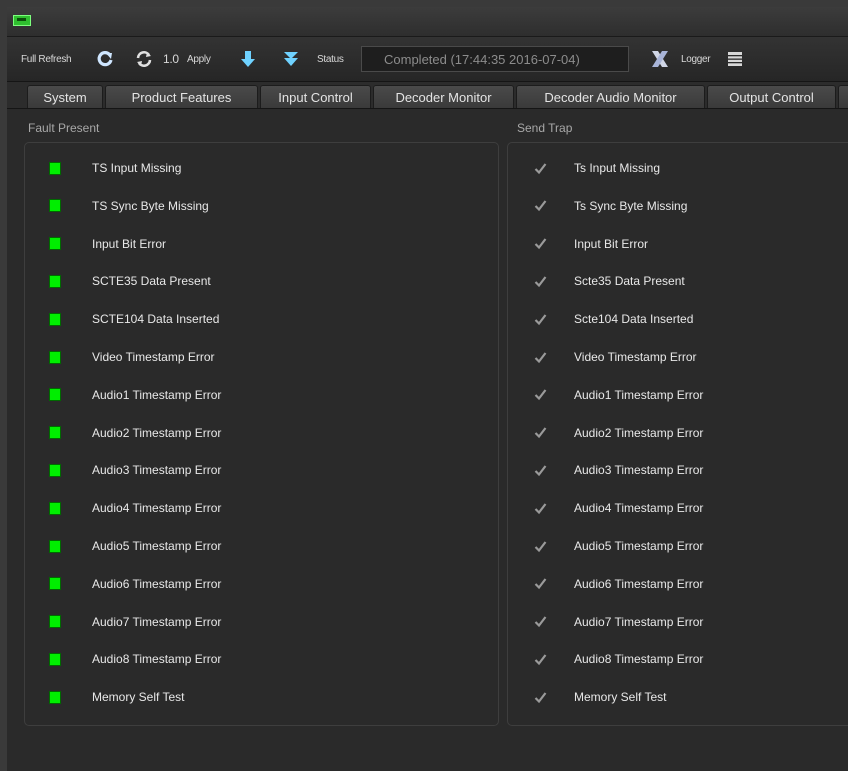 The height and width of the screenshot is (771, 848). Describe the element at coordinates (260, 508) in the screenshot. I see `fault-row: Audio4 Timestamp Error` at that location.